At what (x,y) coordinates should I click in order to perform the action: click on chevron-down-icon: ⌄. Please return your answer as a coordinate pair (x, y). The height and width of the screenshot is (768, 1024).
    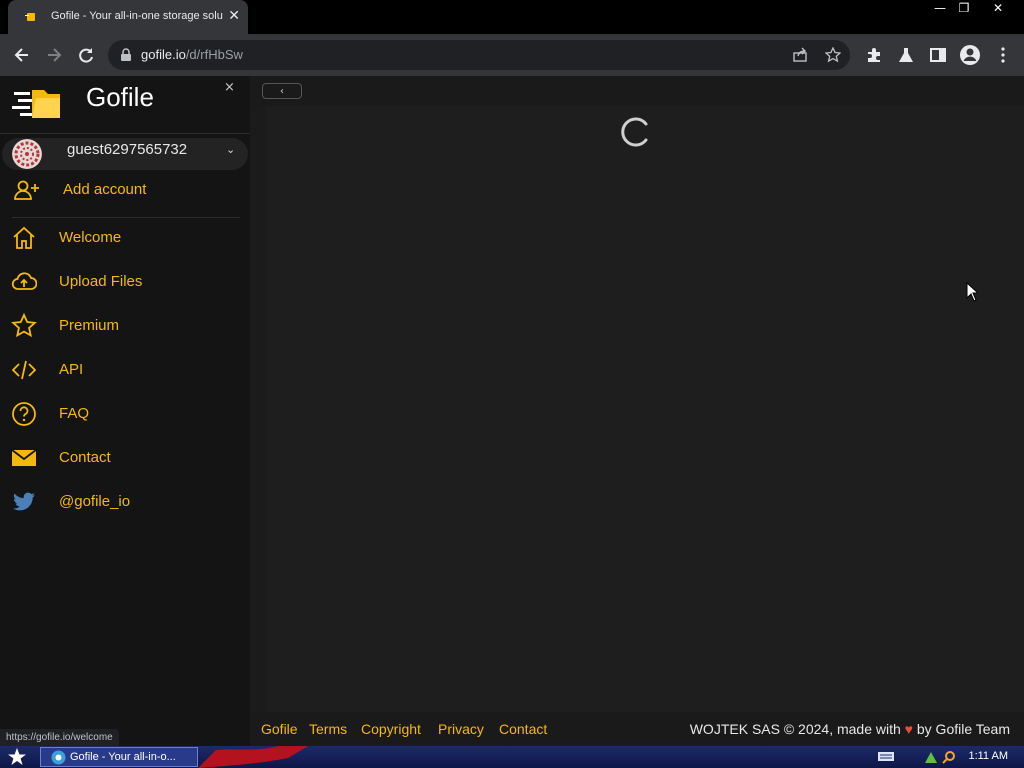
    Looking at the image, I should click on (230, 149).